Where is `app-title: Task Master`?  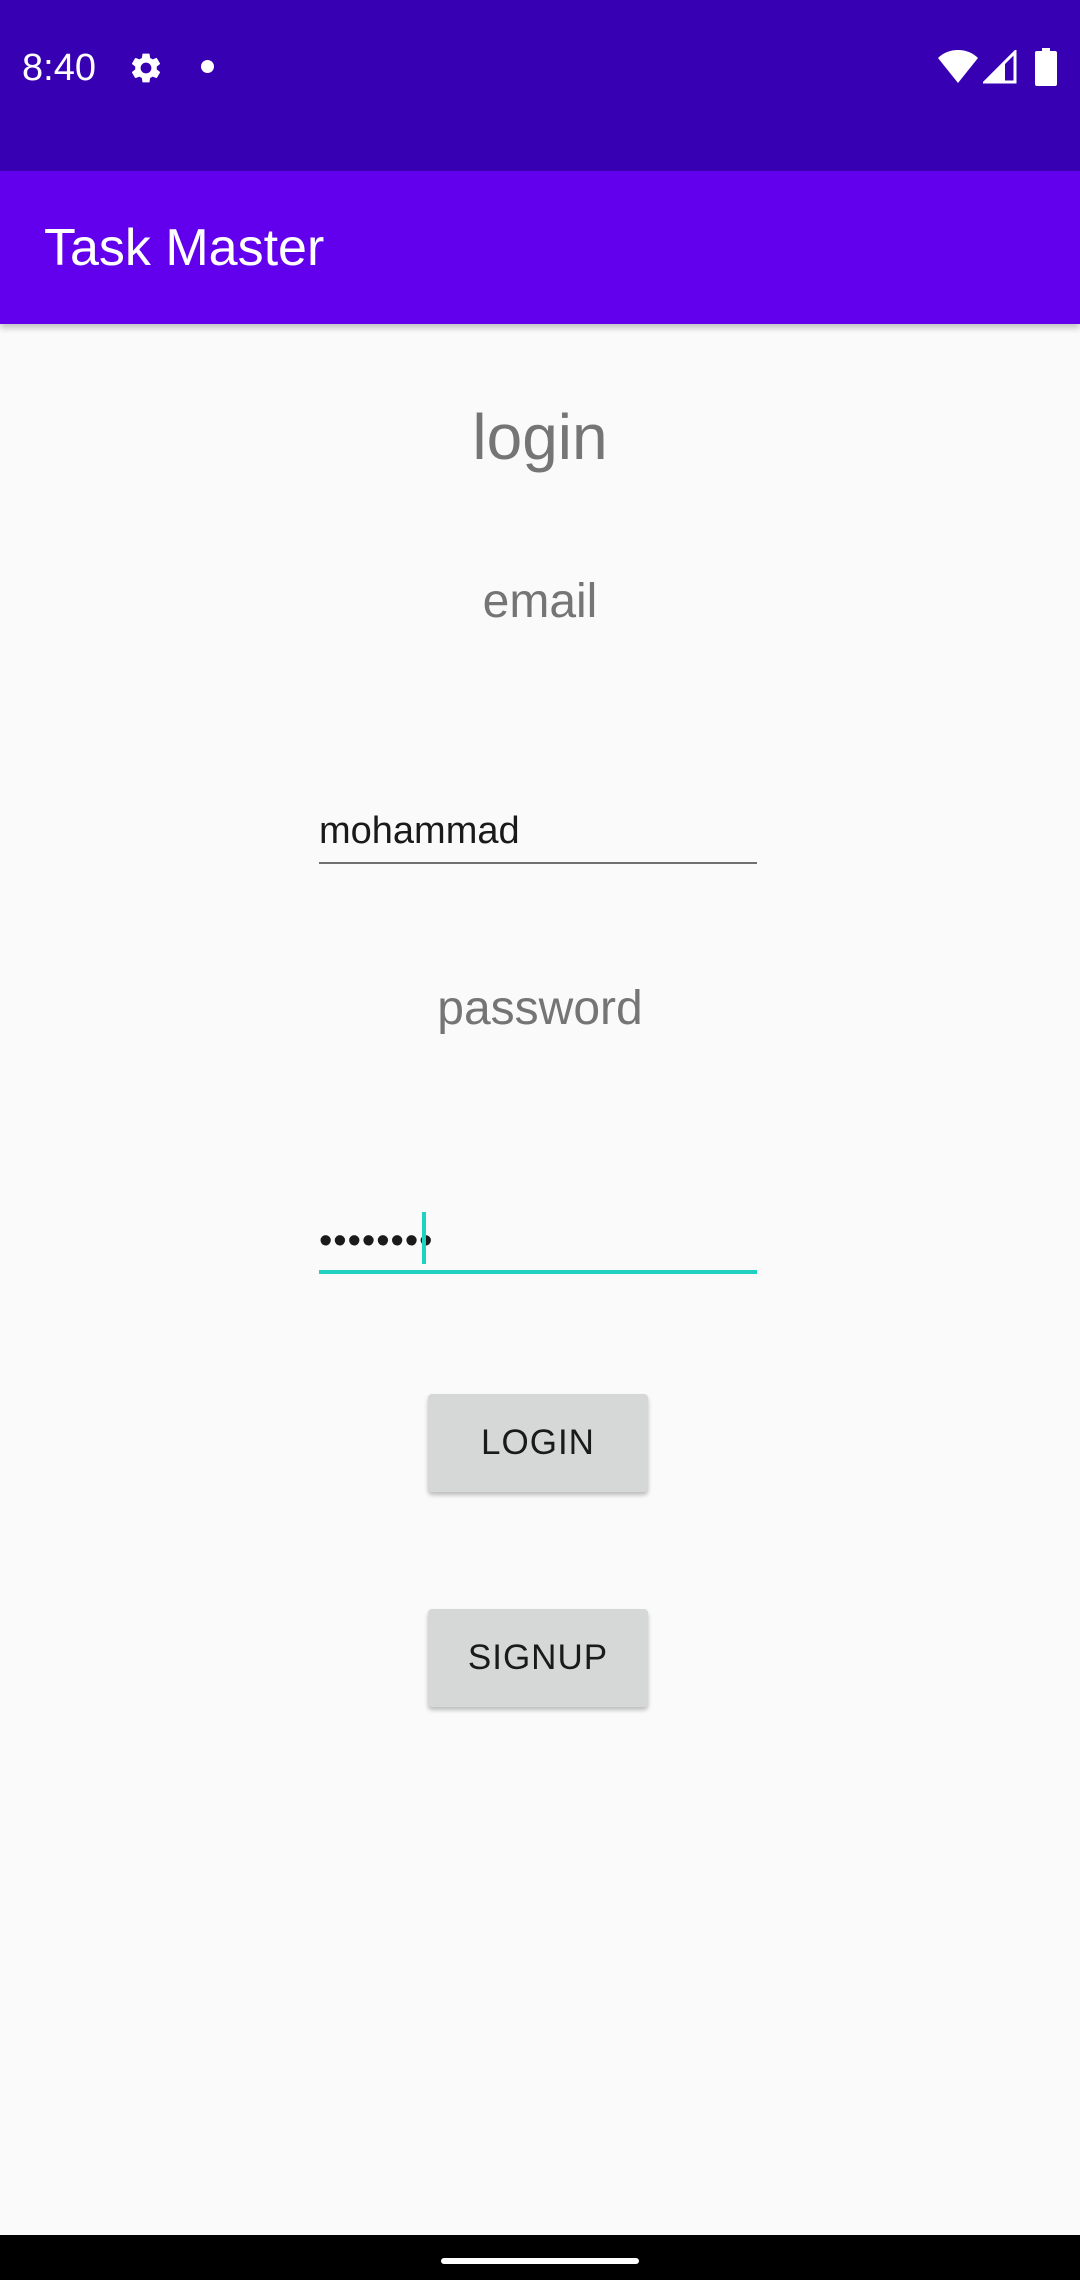 app-title: Task Master is located at coordinates (184, 248).